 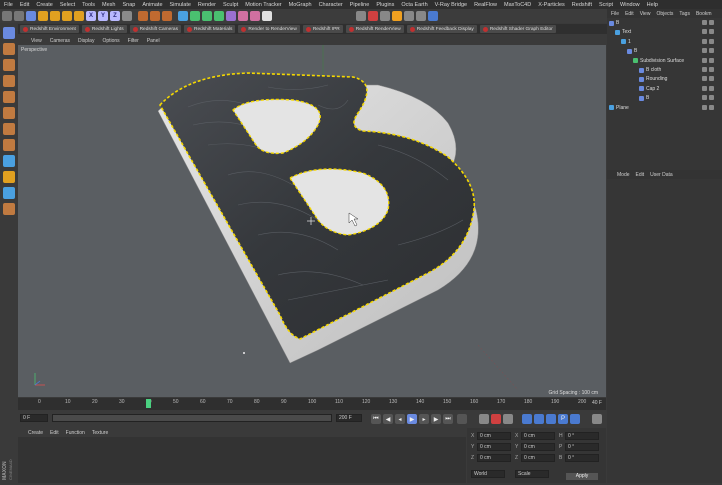 What do you see at coordinates (462, 419) in the screenshot?
I see `loop-icon` at bounding box center [462, 419].